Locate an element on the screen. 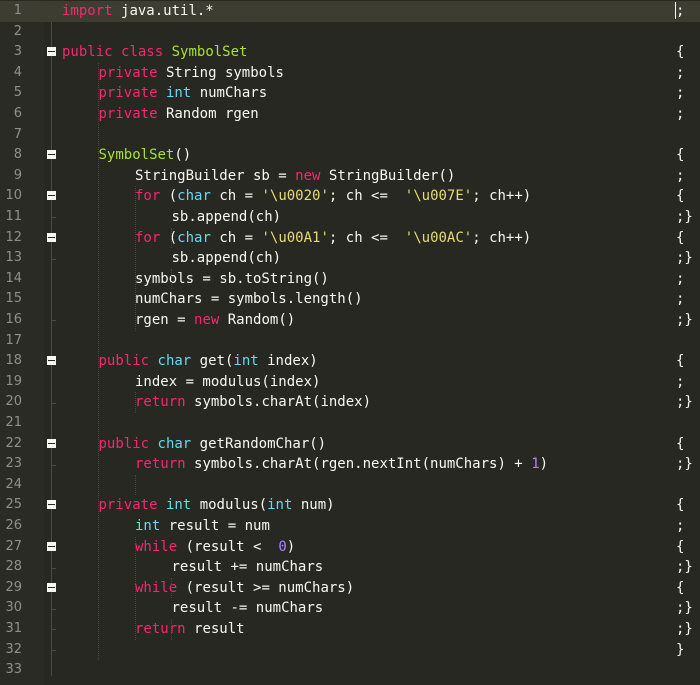  code-line: 17 is located at coordinates (350, 341).